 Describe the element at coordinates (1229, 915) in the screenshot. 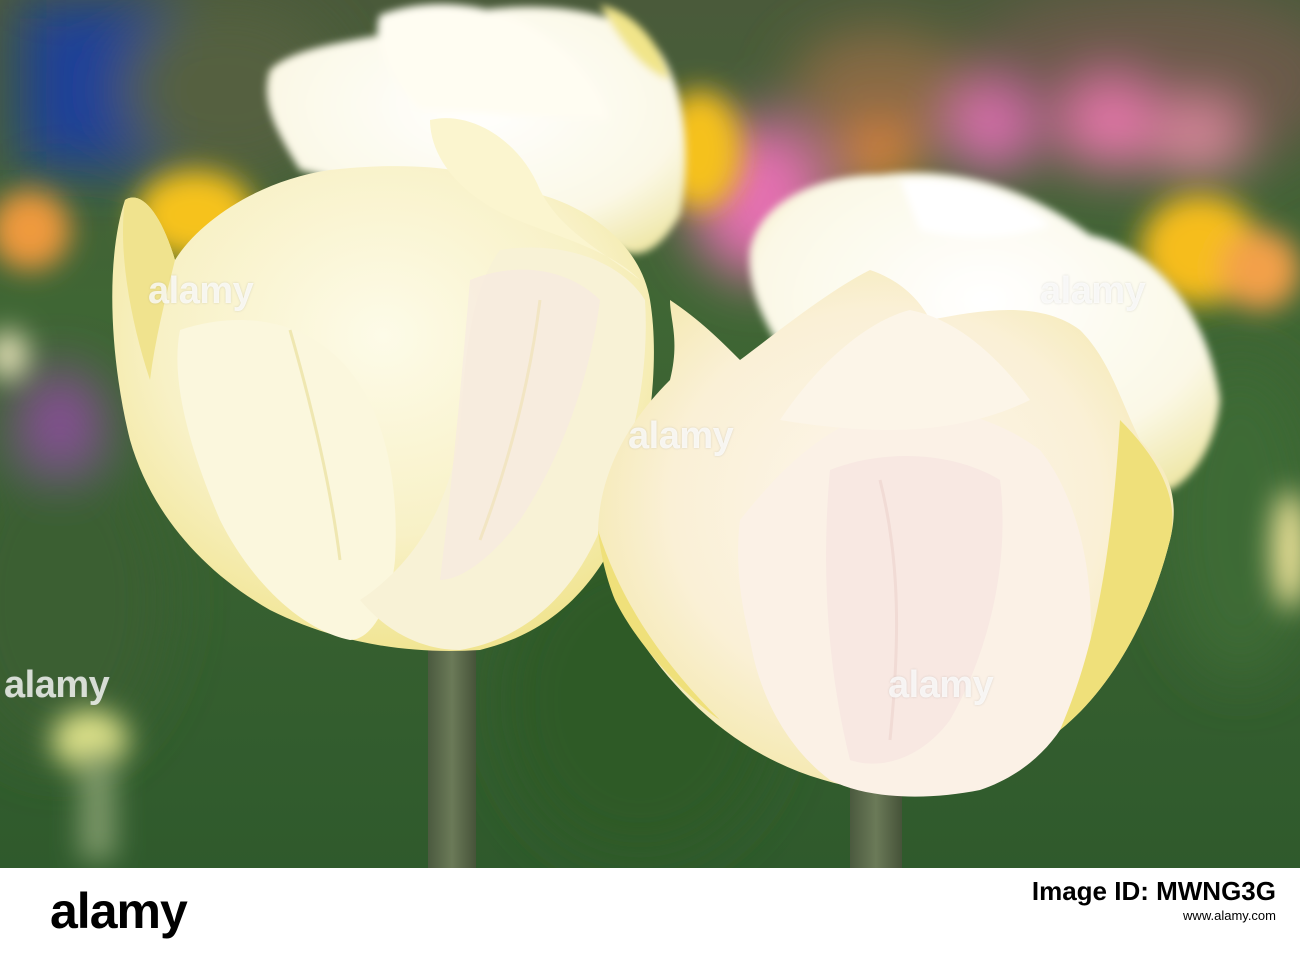

I see `site-url: www.alamy.com` at that location.